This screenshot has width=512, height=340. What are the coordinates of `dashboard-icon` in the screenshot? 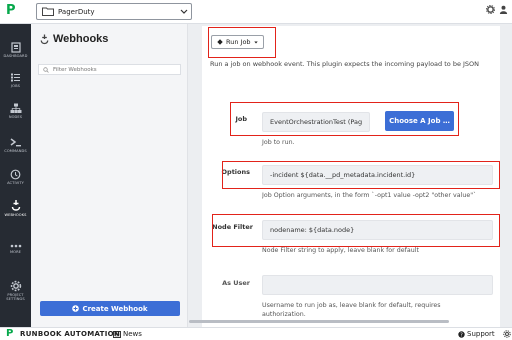 It's located at (15, 47).